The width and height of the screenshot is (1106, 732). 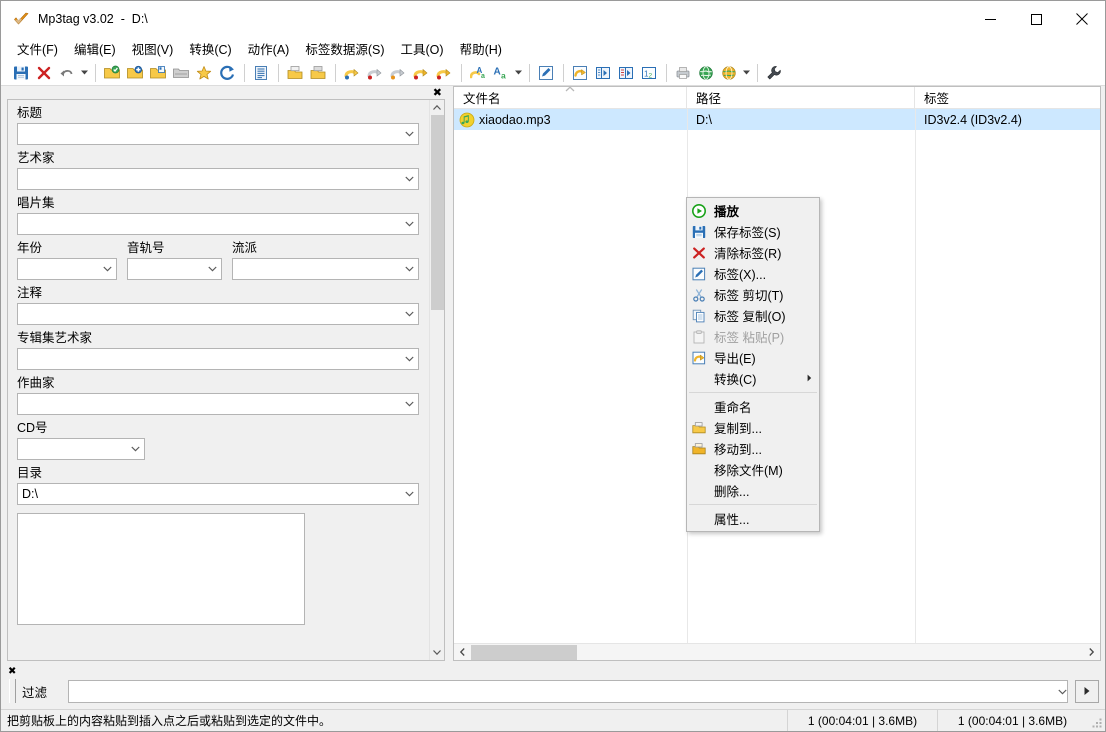 What do you see at coordinates (753, 315) in the screenshot?
I see `ctx-copy-tag: 标签 复制(O)` at bounding box center [753, 315].